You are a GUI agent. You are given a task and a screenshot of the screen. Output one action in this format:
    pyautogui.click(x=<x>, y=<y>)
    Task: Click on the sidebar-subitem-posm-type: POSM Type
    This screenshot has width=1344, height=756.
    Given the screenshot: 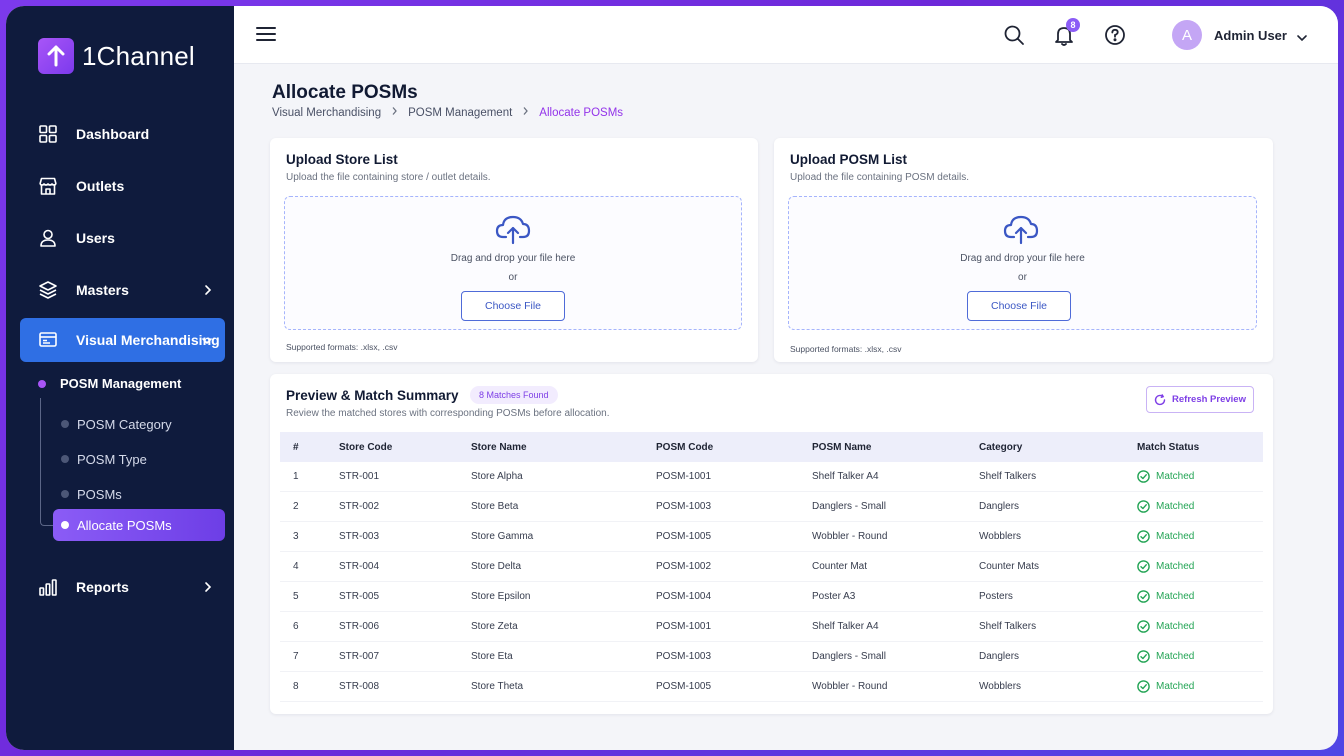 What is the action you would take?
    pyautogui.click(x=139, y=459)
    